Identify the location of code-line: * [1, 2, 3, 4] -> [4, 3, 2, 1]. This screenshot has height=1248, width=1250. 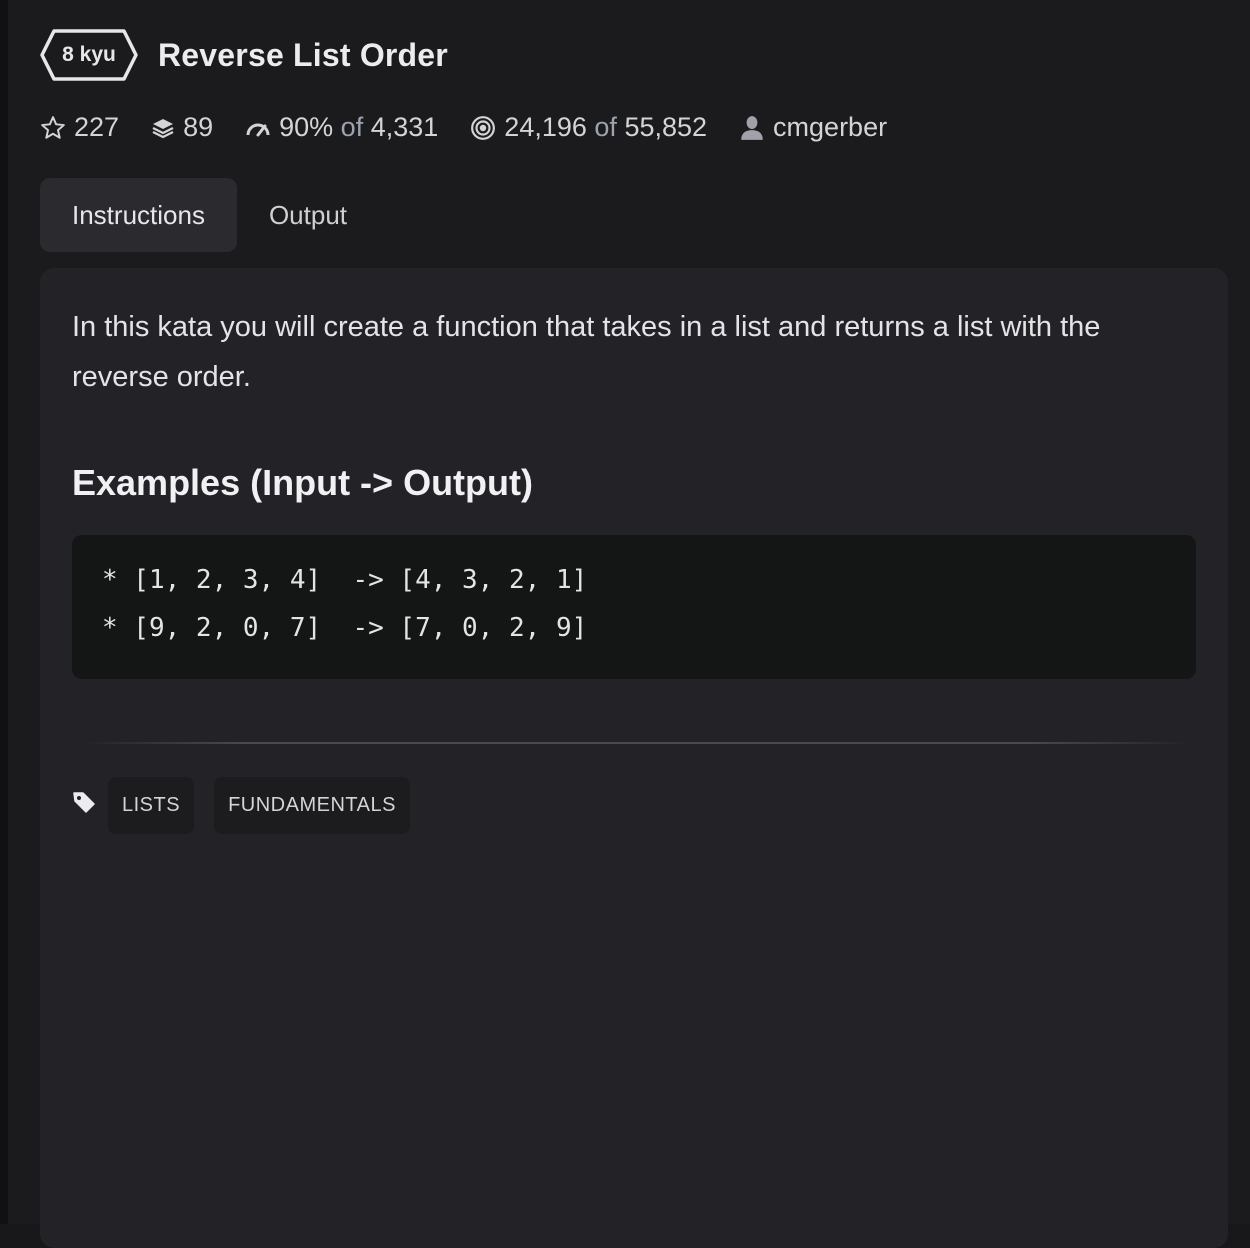
(345, 580).